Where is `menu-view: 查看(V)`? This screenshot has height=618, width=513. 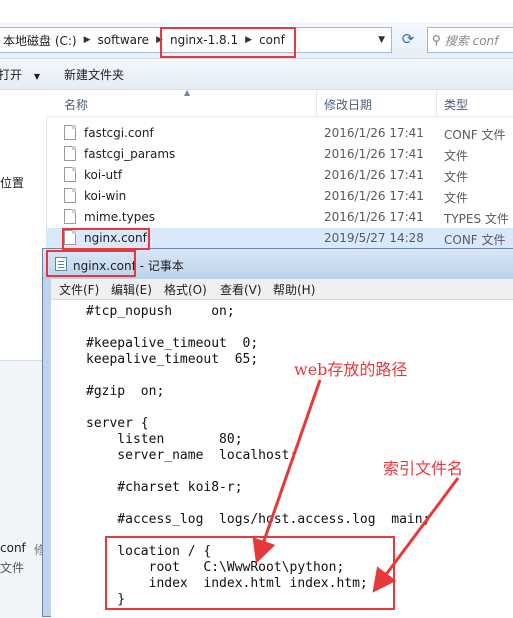
menu-view: 查看(V) is located at coordinates (241, 289).